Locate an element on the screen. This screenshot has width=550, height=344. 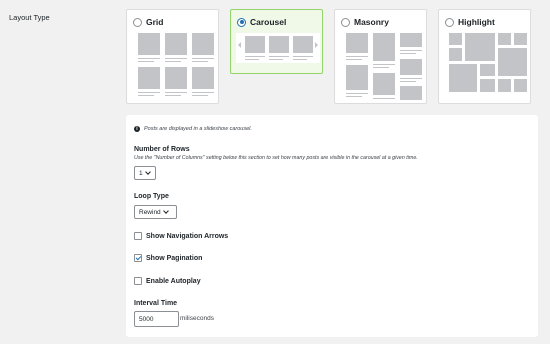
layout-type-label: Layout Type is located at coordinates (29, 17).